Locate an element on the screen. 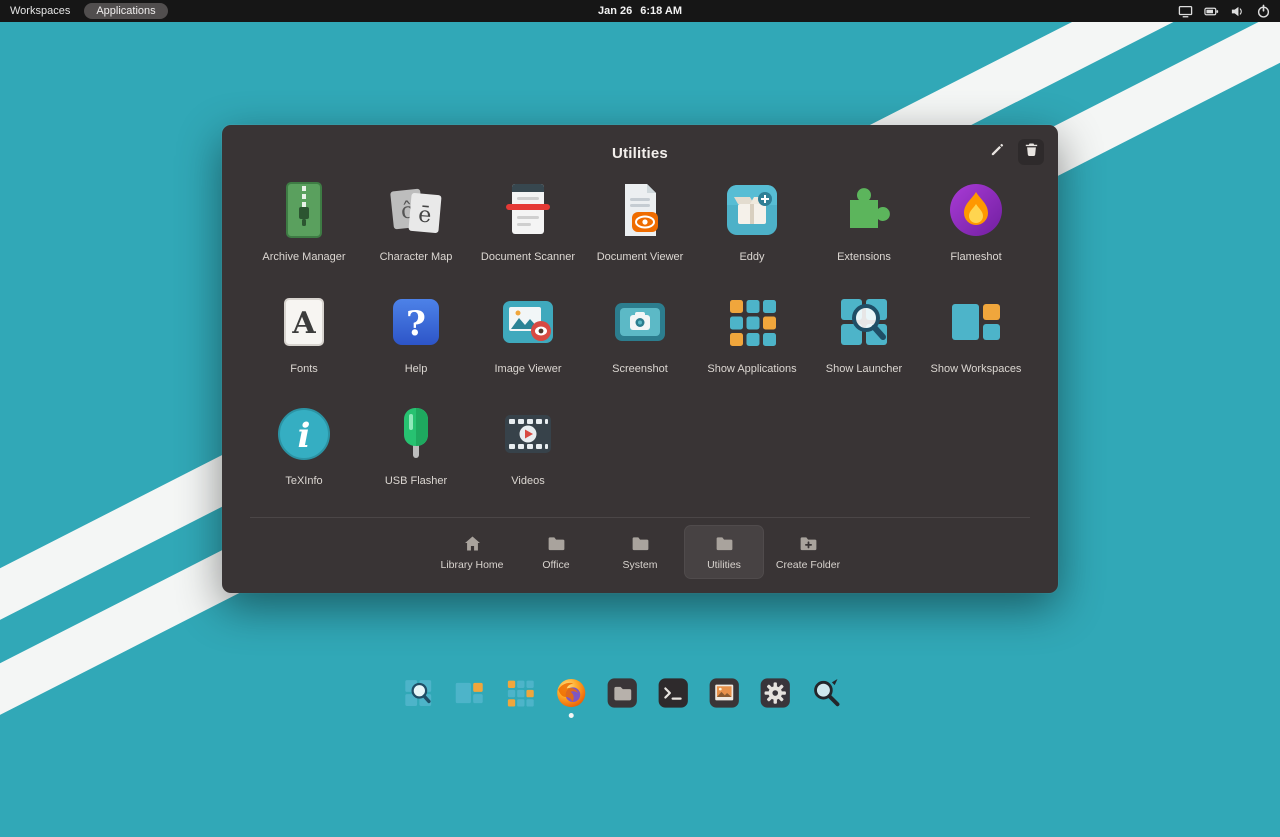 The height and width of the screenshot is (837, 1280). tab-library-home: Library Home is located at coordinates (472, 552).